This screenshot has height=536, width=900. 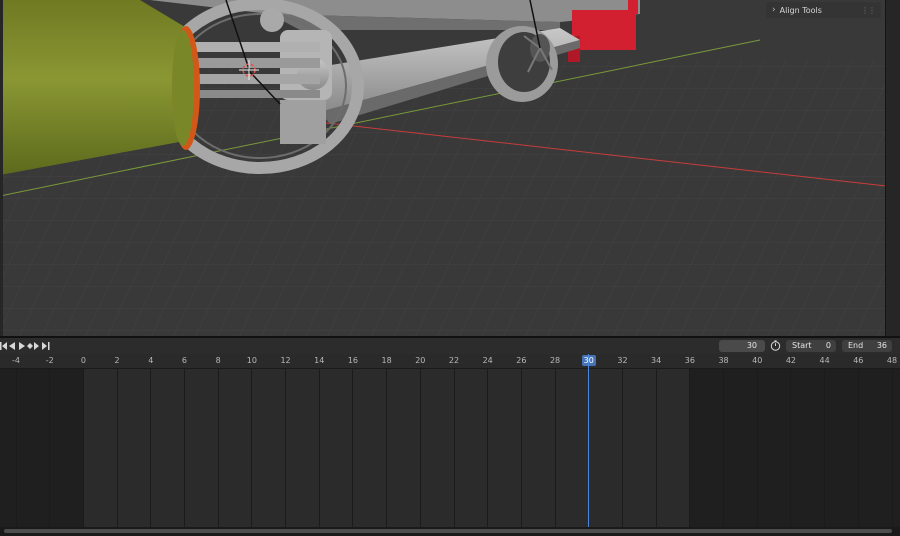 I want to click on ruler-tick-label: 26, so click(x=521, y=360).